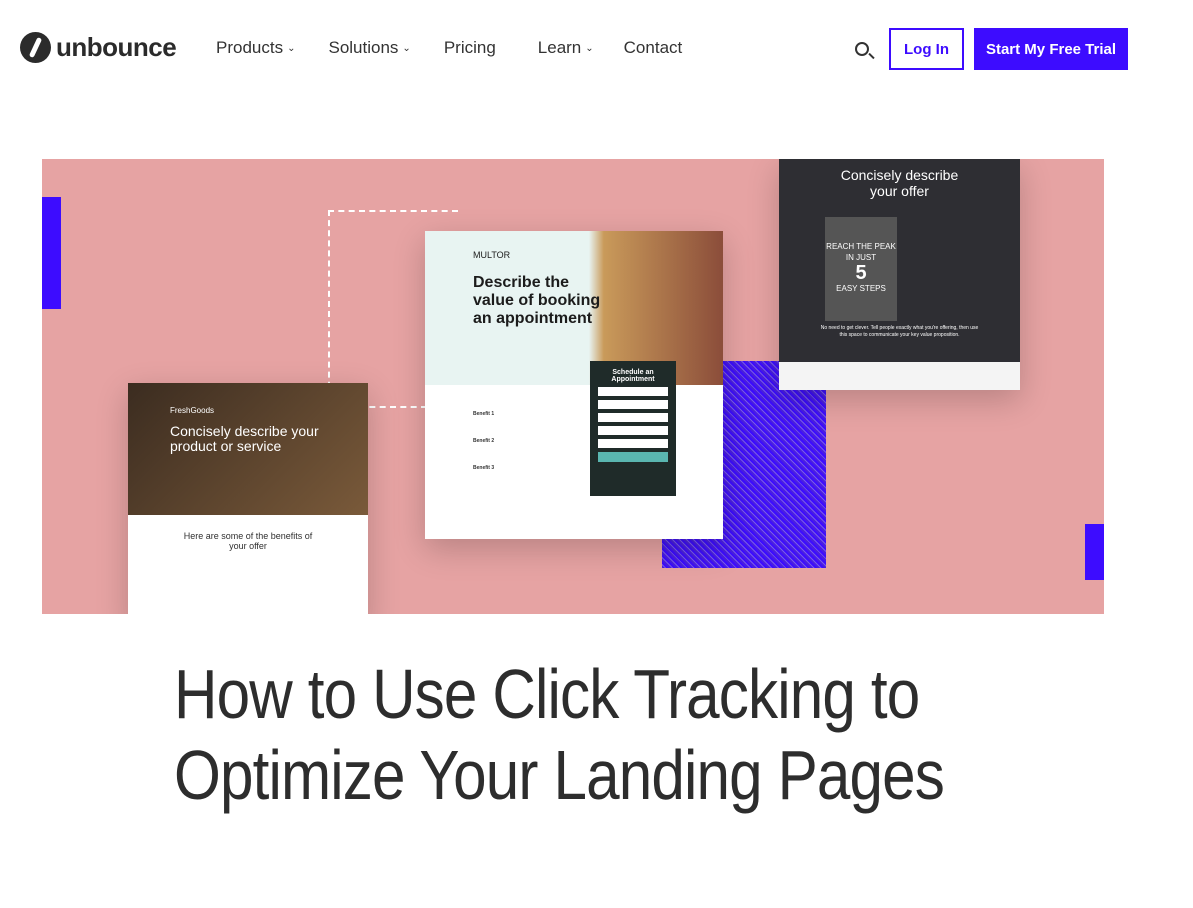 The image size is (1193, 908). I want to click on login-button: Log In, so click(926, 49).